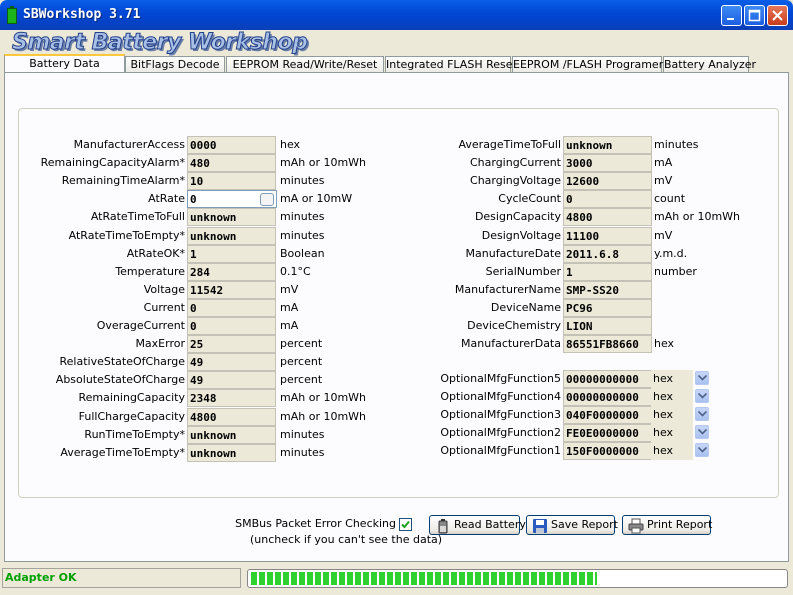 Image resolution: width=793 pixels, height=595 pixels. I want to click on optionalmfgfunction4-unit-select: hex, so click(672, 397).